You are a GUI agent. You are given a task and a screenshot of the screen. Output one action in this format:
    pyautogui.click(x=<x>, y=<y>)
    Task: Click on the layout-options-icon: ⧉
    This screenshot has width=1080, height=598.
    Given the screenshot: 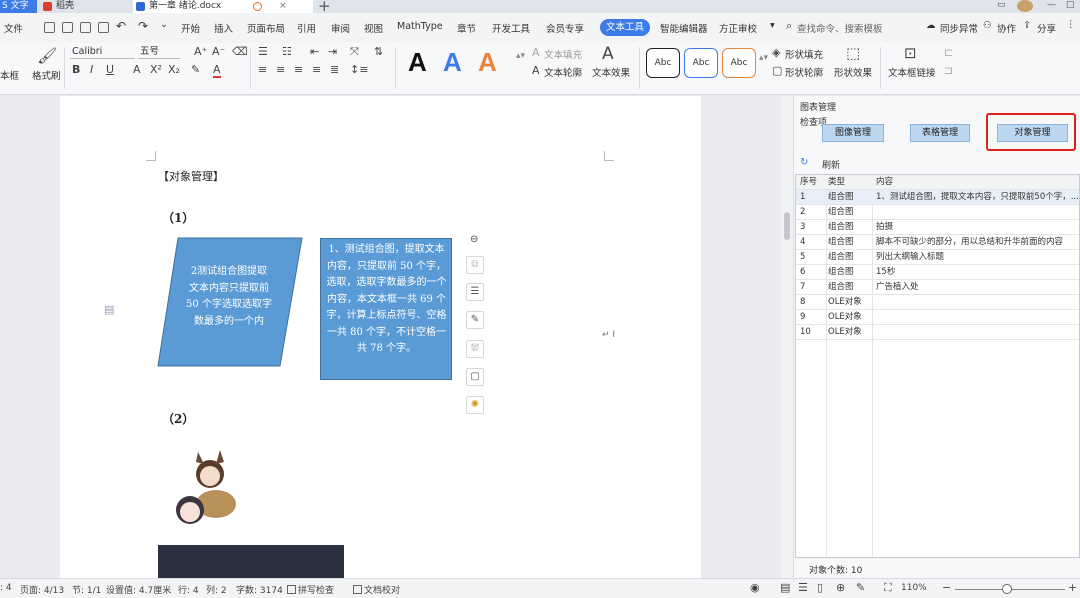 What is the action you would take?
    pyautogui.click(x=475, y=265)
    